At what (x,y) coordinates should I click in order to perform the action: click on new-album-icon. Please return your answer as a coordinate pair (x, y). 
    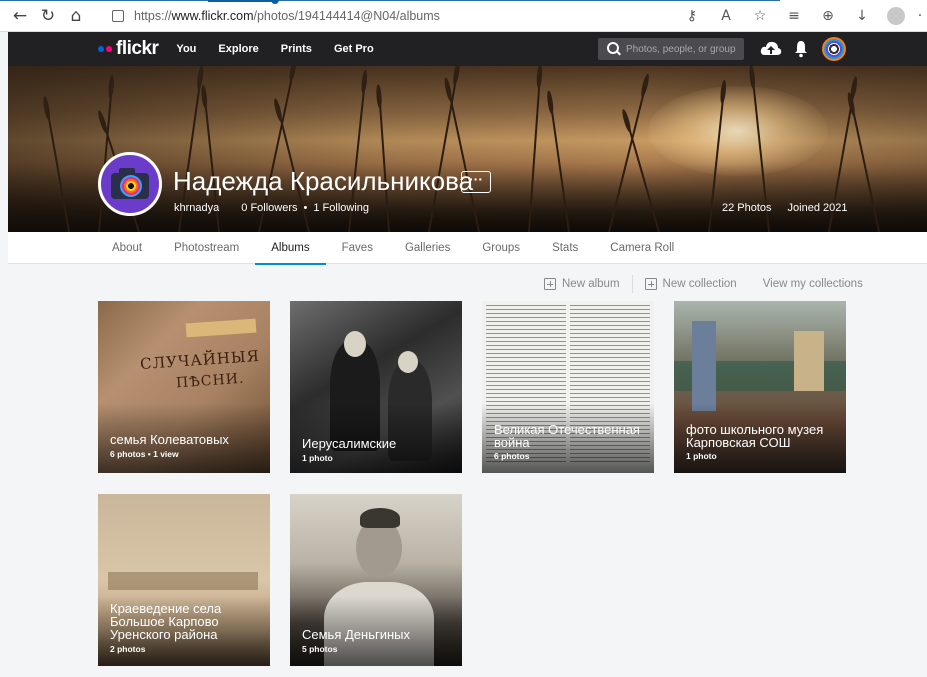
    Looking at the image, I should click on (550, 284).